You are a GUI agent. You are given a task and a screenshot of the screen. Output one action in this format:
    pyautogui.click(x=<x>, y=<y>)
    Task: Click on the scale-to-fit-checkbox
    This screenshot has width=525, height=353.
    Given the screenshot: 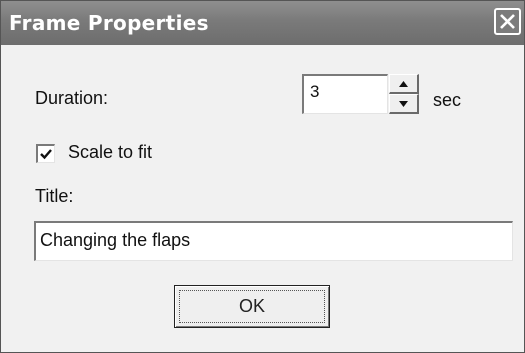 What is the action you would take?
    pyautogui.click(x=45, y=153)
    